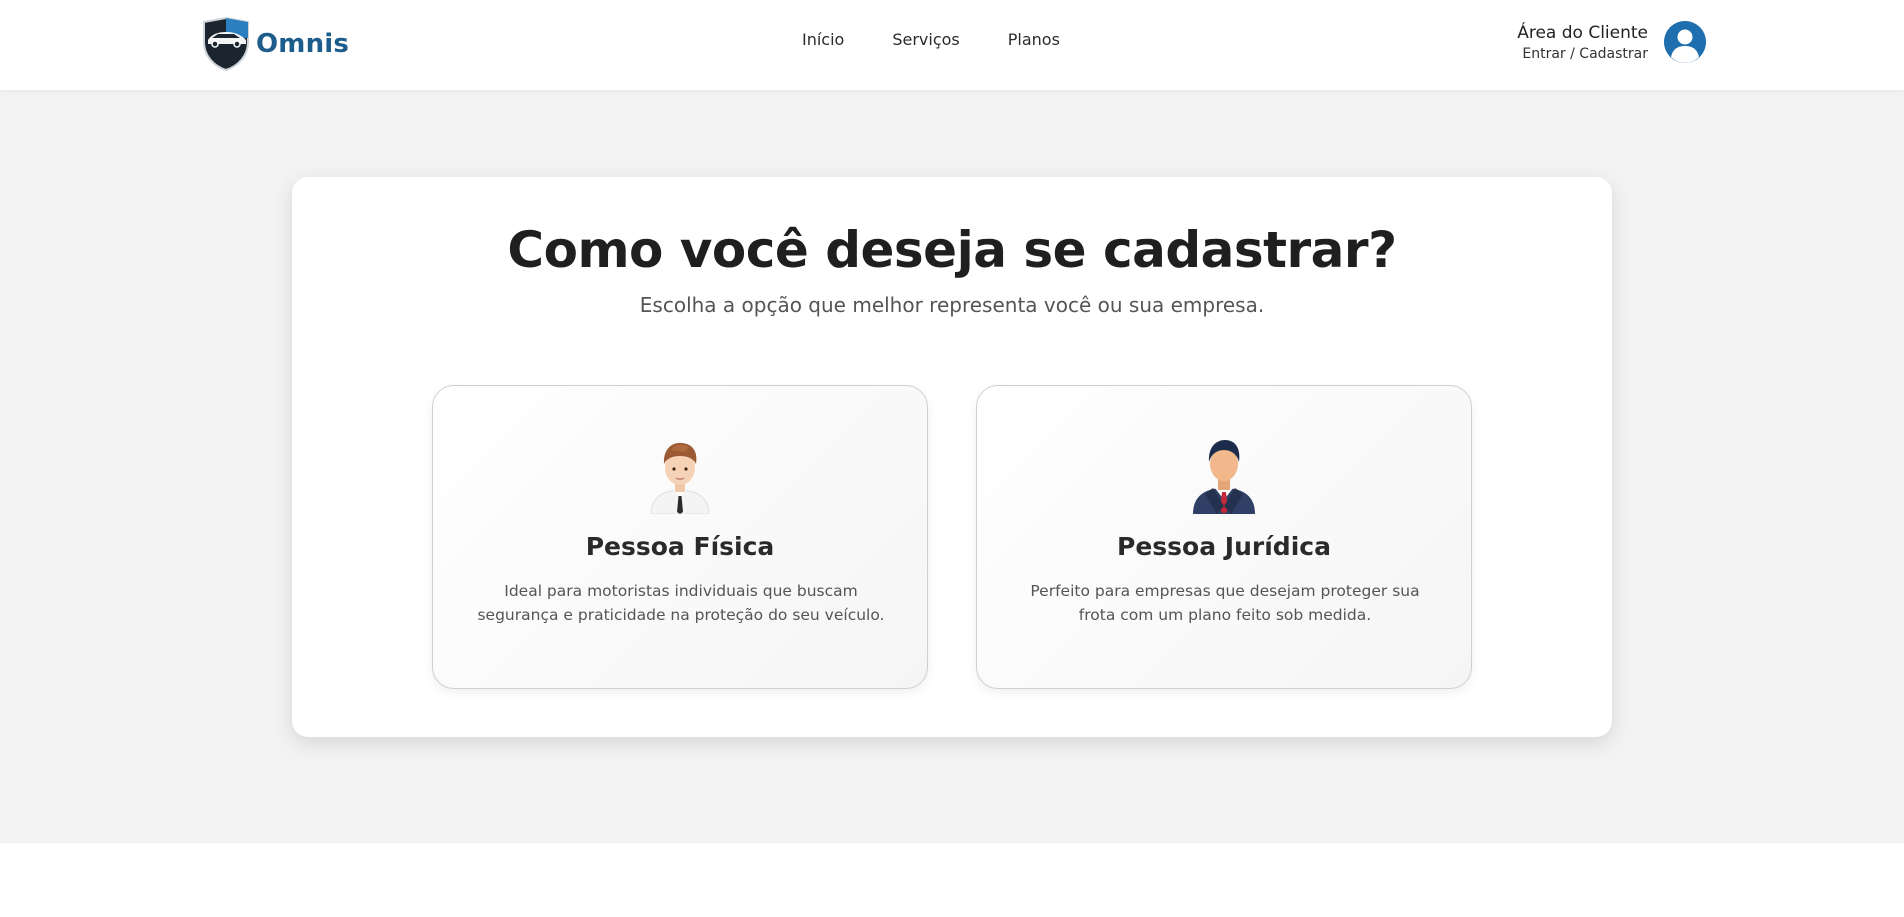  I want to click on client-area-text: Área do Cliente Entrar / Cadastrar, so click(1582, 42).